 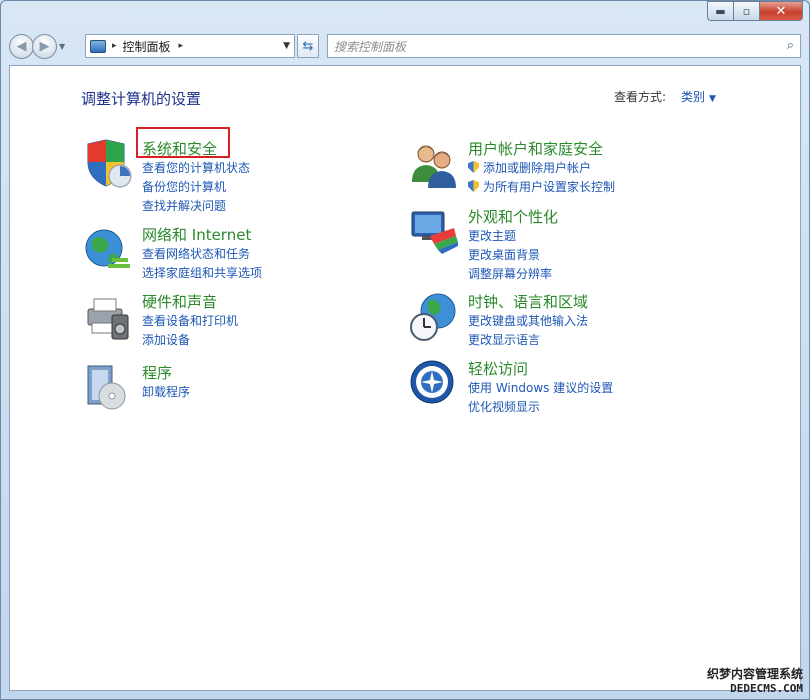 I want to click on chevron-down-icon: ▼, so click(x=712, y=99).